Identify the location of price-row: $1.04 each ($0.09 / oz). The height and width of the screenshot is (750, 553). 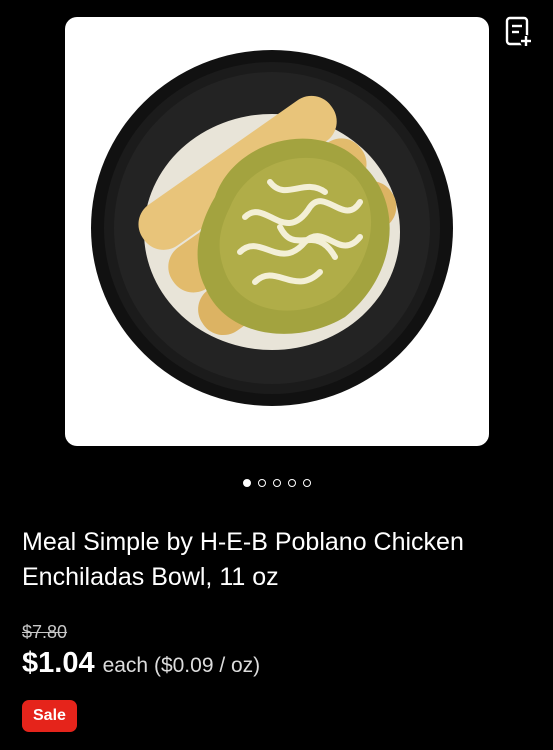
(141, 663).